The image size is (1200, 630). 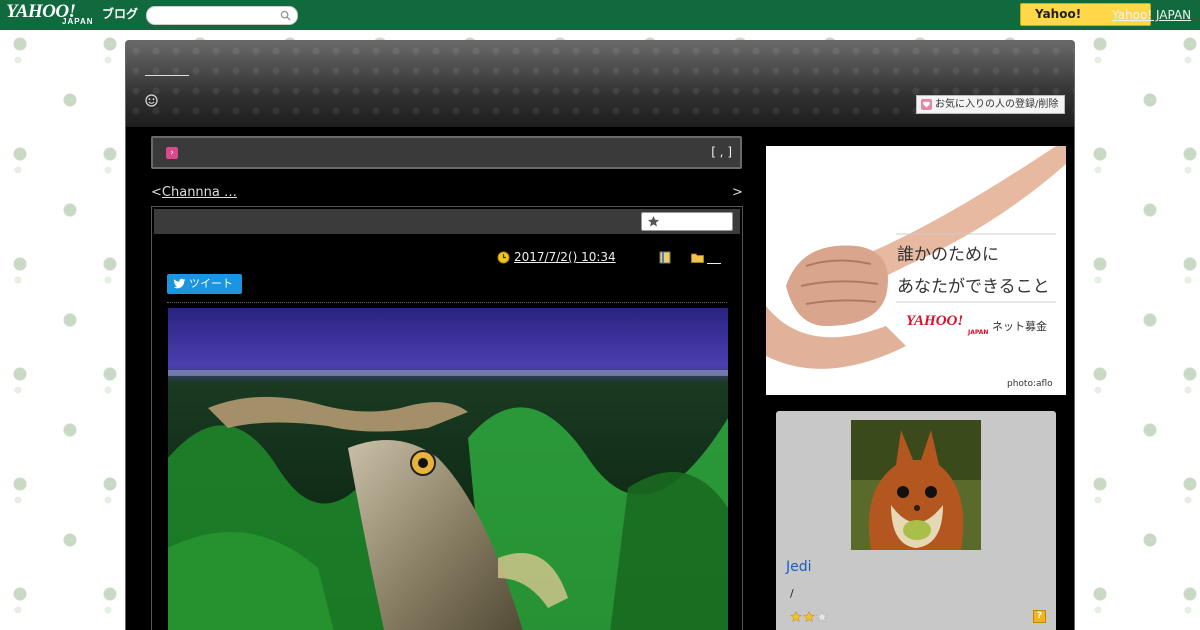 What do you see at coordinates (1151, 15) in the screenshot?
I see `yahoo-japan-link: Yahoo! JAPAN` at bounding box center [1151, 15].